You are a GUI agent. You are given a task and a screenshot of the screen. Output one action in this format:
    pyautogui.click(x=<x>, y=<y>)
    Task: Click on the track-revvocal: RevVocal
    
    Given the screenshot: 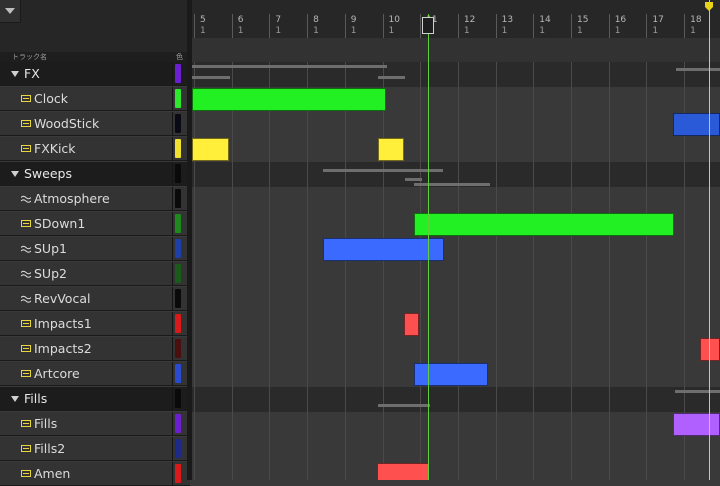 What is the action you would take?
    pyautogui.click(x=95, y=299)
    